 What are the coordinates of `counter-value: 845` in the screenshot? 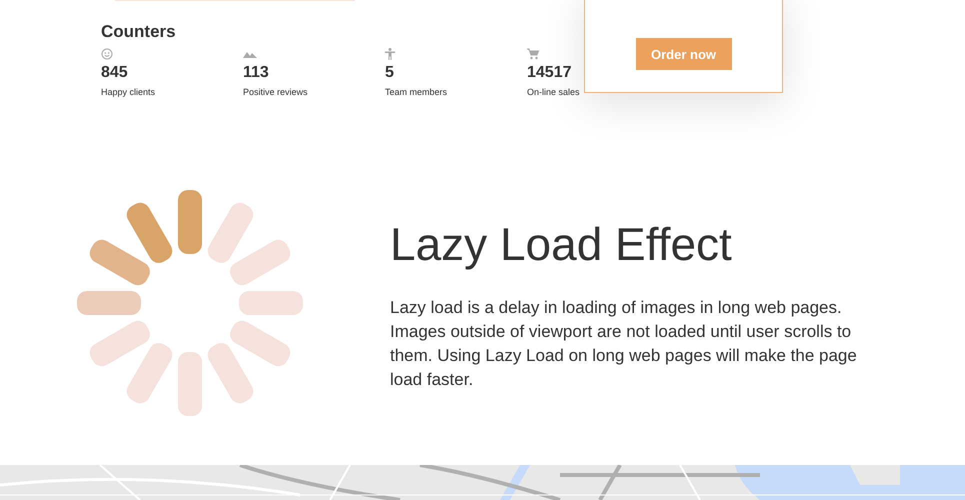 It's located at (114, 73).